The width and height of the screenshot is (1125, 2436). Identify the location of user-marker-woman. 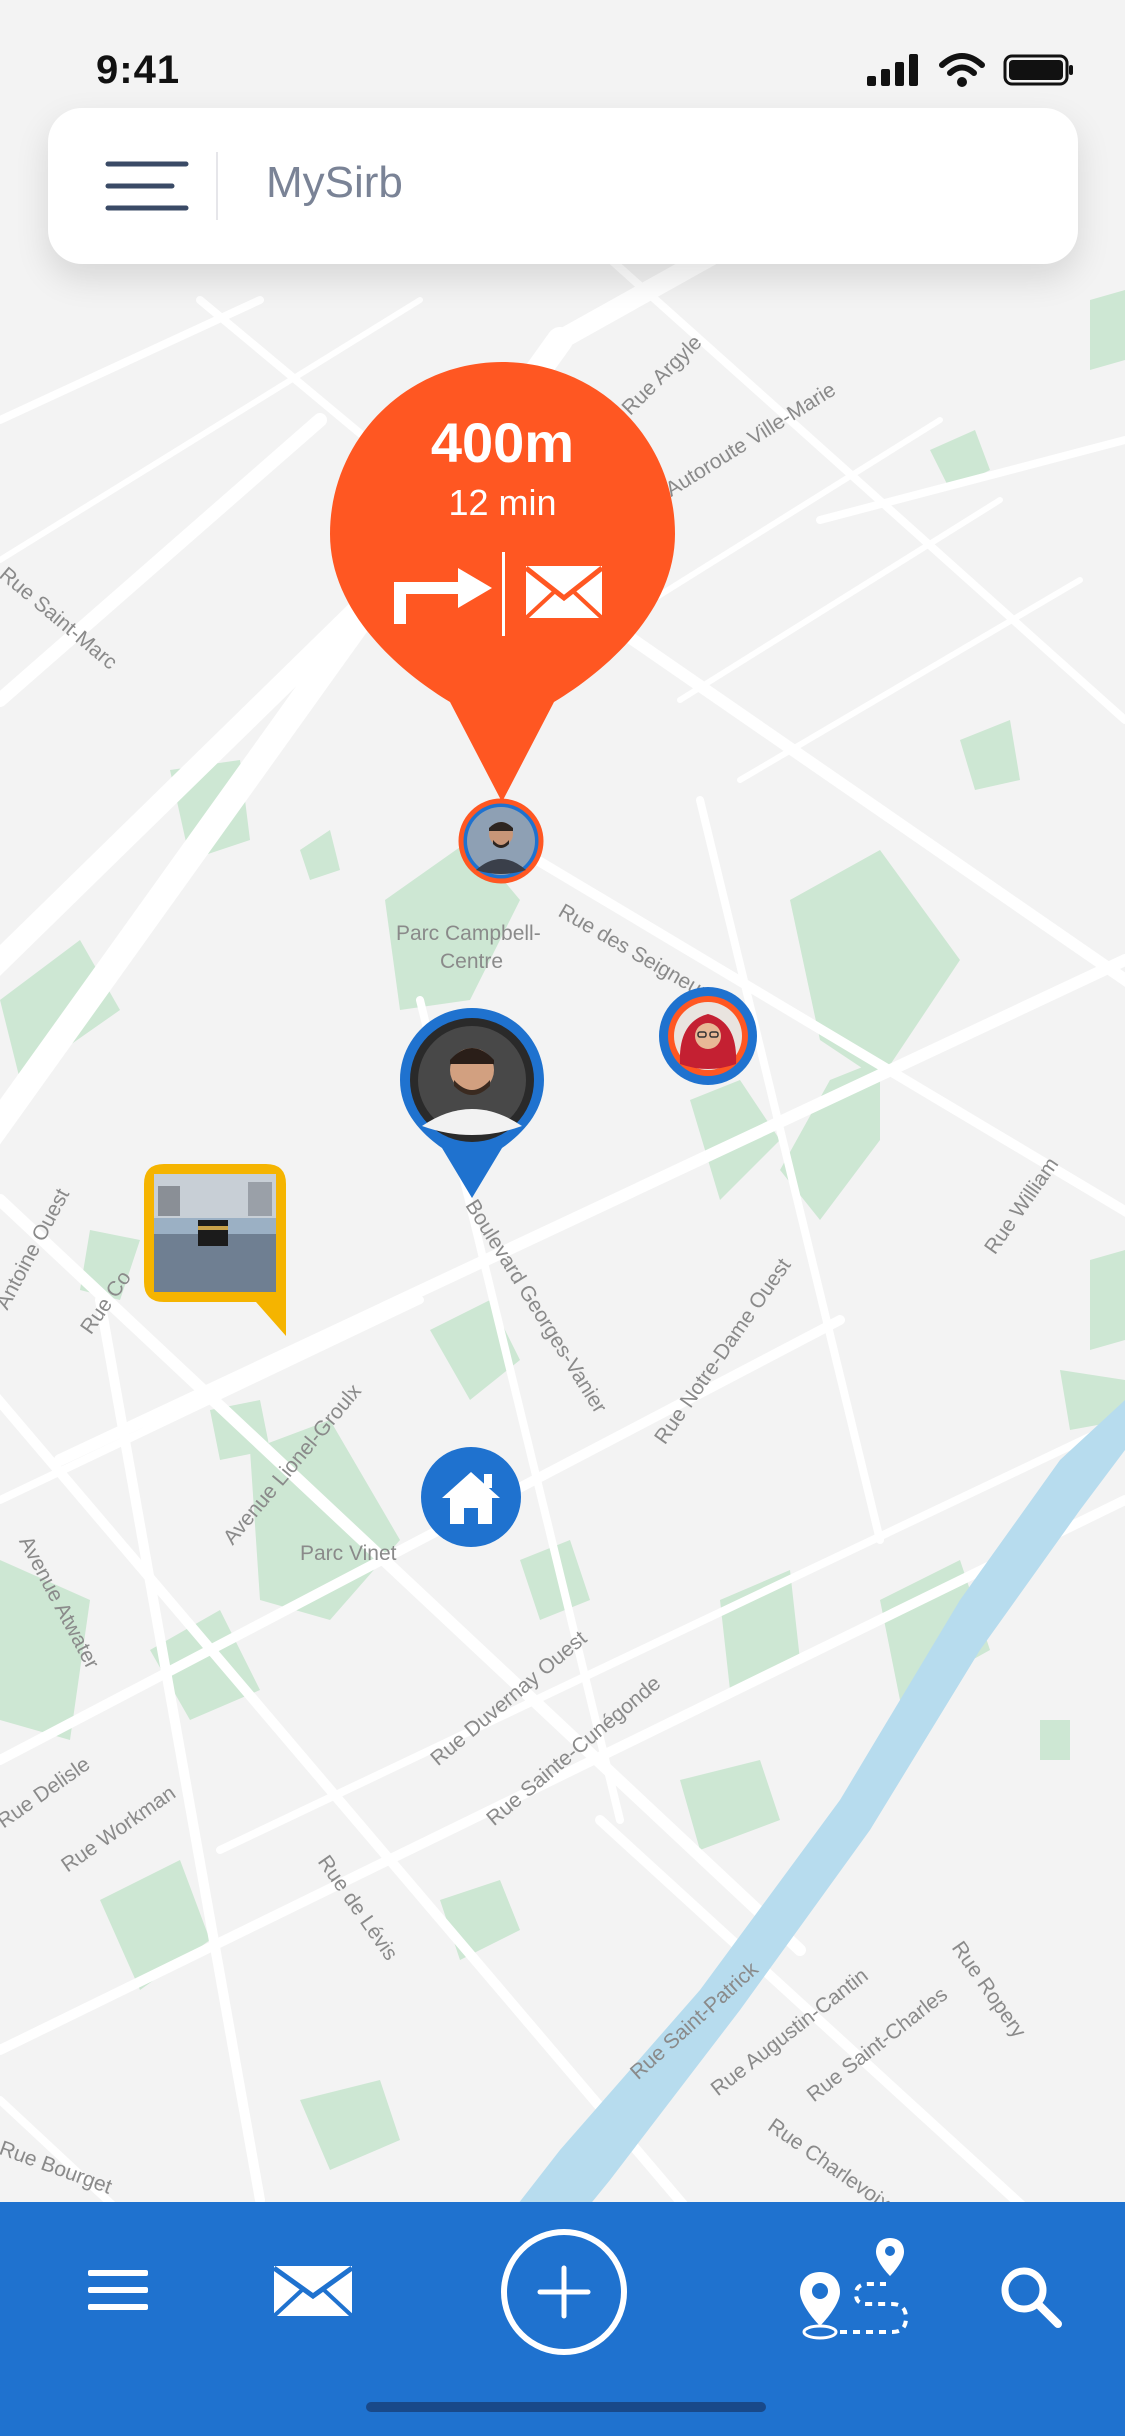
(708, 1036).